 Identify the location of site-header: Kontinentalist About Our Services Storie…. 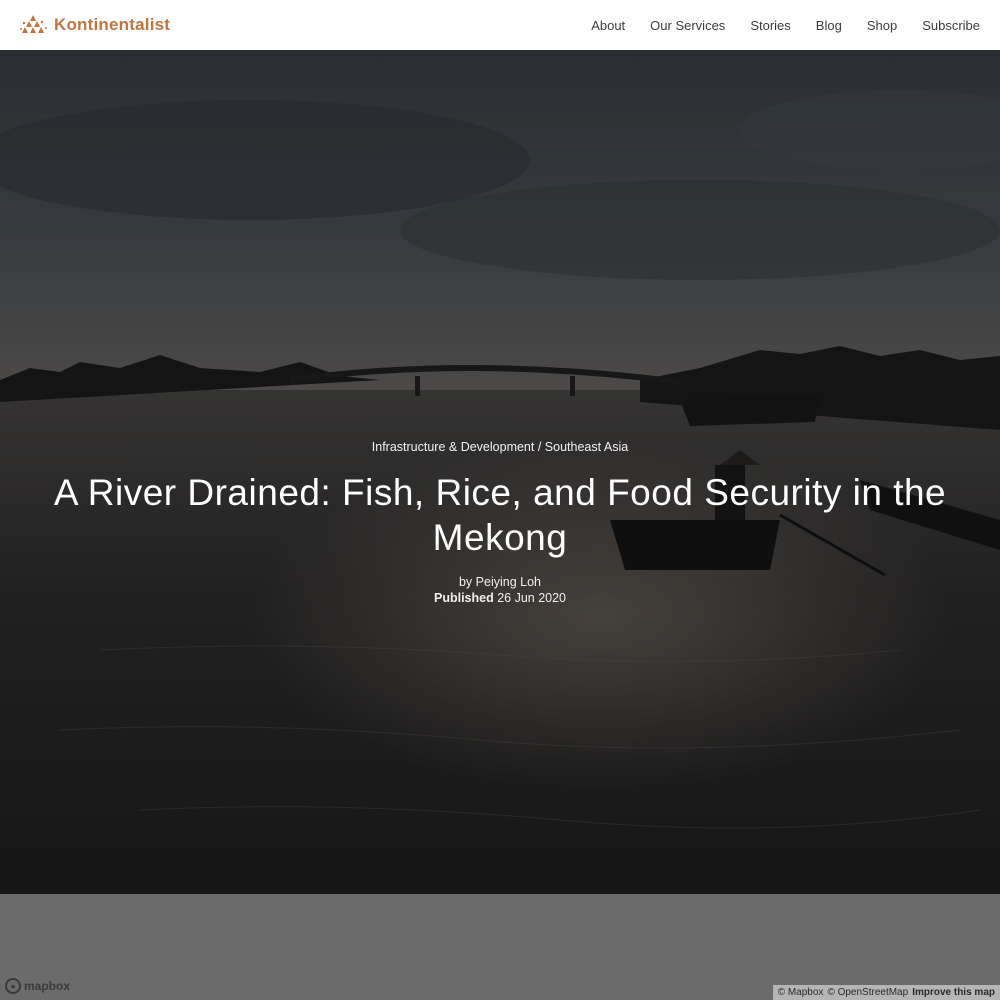
(500, 25).